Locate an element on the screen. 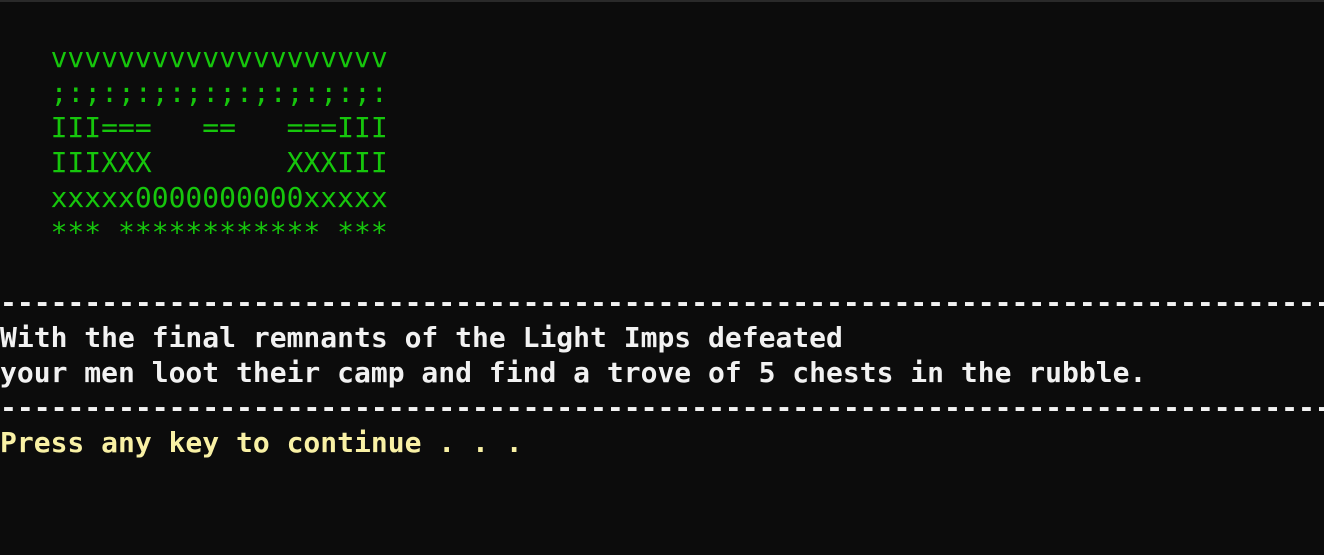 Image resolution: width=1324 pixels, height=555 pixels. ascii-art-line: xxxxx0000000000xxxxx is located at coordinates (194, 197).